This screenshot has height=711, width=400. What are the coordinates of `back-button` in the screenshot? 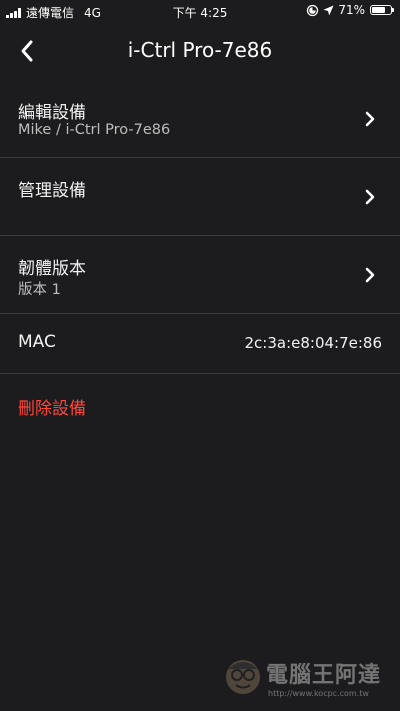 It's located at (27, 51).